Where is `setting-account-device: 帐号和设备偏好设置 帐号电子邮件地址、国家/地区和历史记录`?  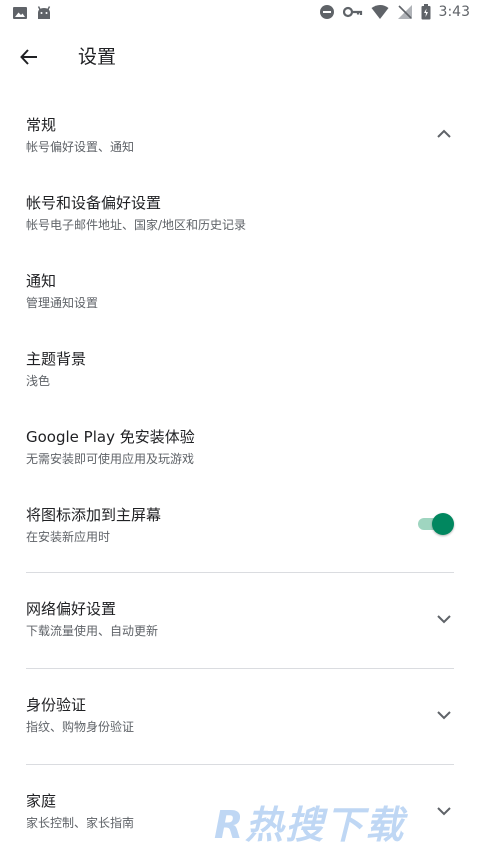 setting-account-device: 帐号和设备偏好设置 帐号电子邮件地址、国家/地区和历史记录 is located at coordinates (240, 214).